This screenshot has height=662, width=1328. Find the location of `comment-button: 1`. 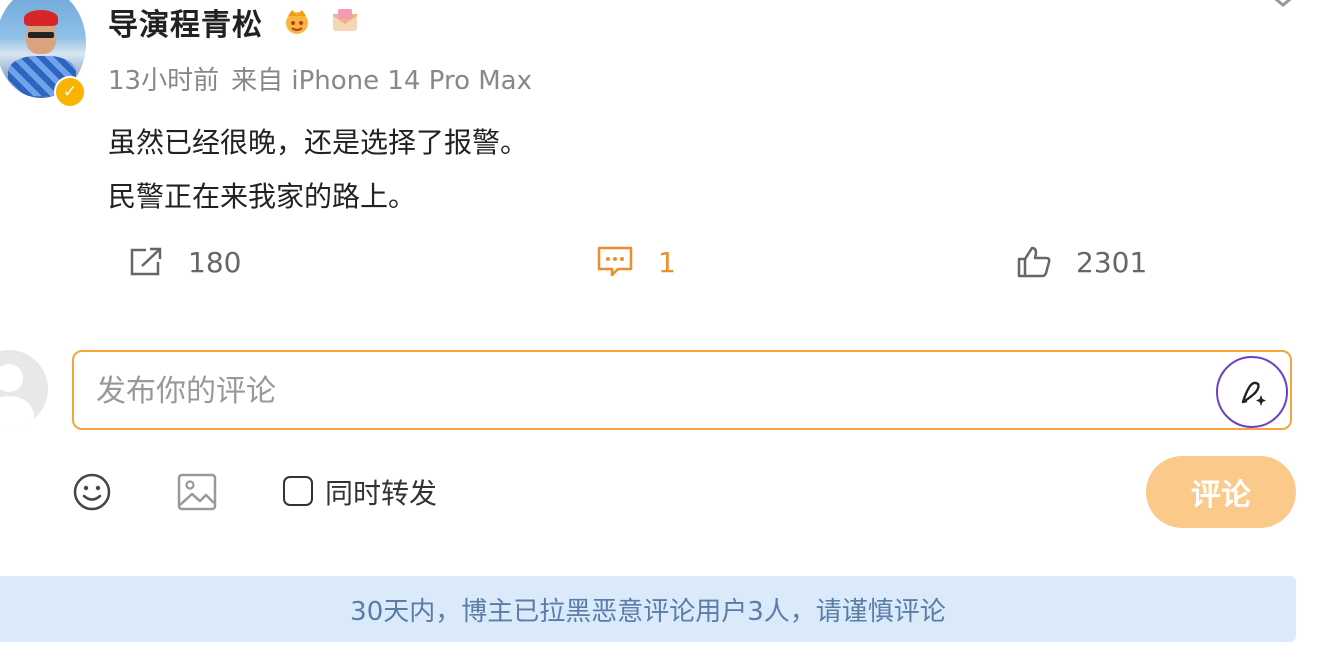

comment-button: 1 is located at coordinates (636, 262).